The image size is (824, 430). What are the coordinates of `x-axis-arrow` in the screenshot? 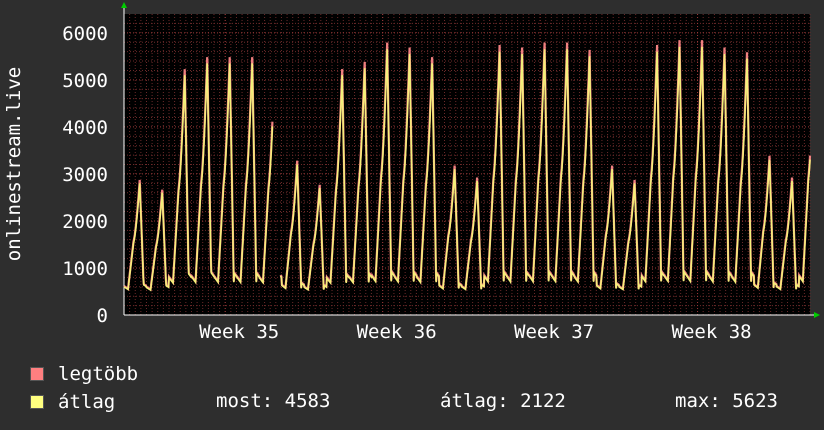 It's located at (817, 315).